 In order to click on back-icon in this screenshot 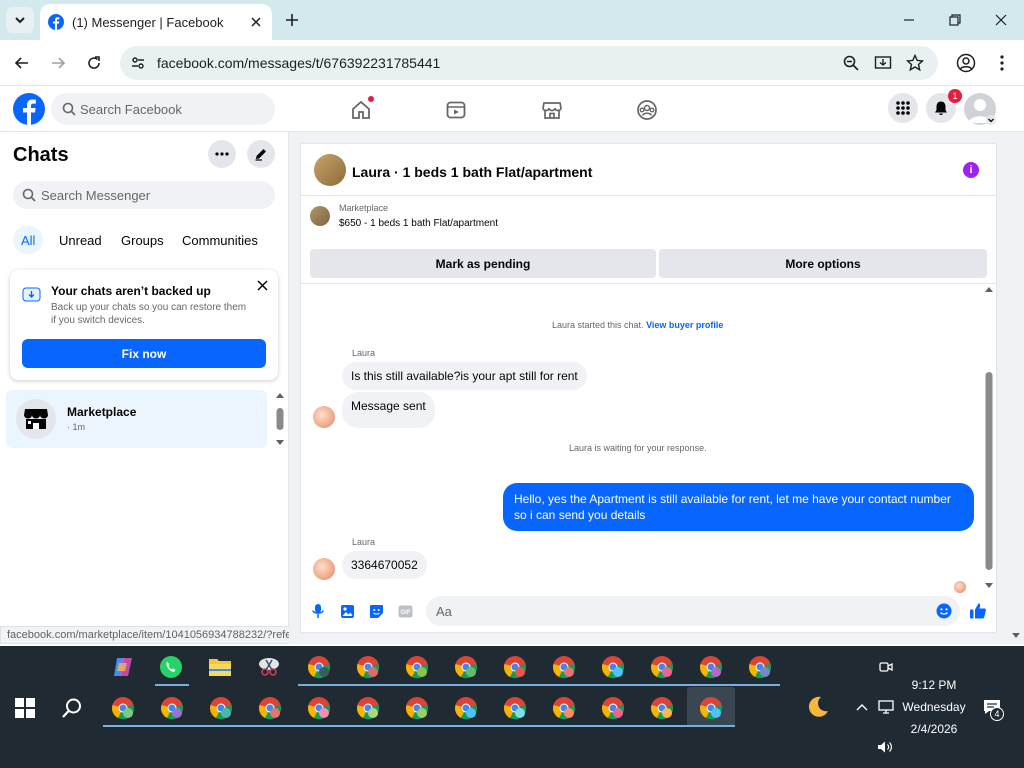, I will do `click(22, 63)`.